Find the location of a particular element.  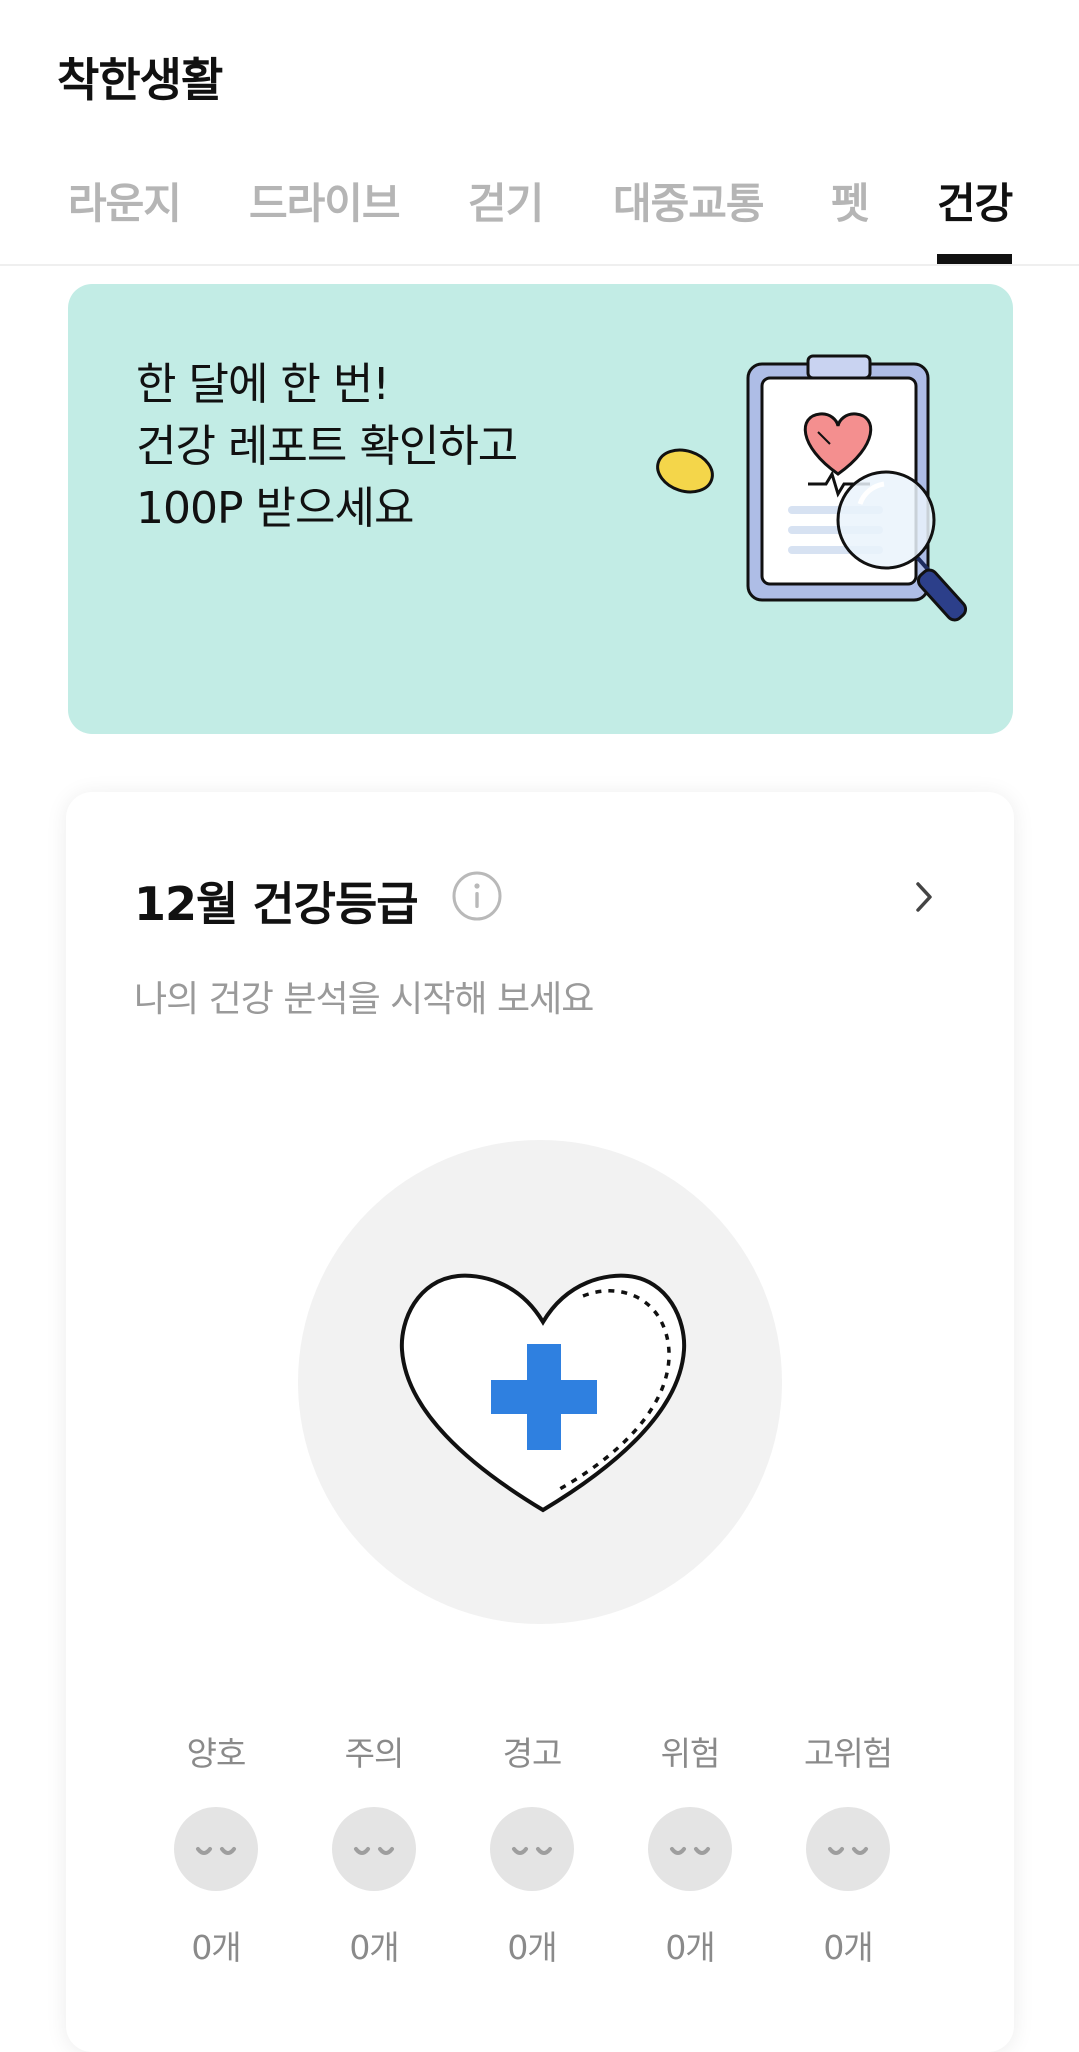

category-tabs: 라운지 드라이브 걷기 대중교통 펫 건강 is located at coordinates (539, 213).